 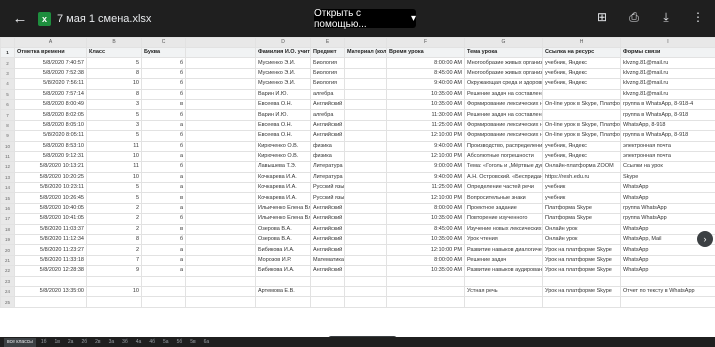 I want to click on header-cell: Формы связи, so click(x=667, y=52).